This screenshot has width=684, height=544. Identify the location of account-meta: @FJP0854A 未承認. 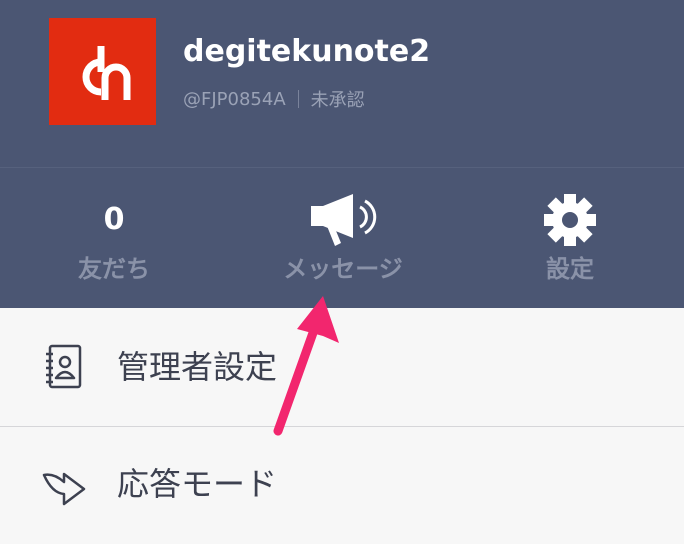
(274, 99).